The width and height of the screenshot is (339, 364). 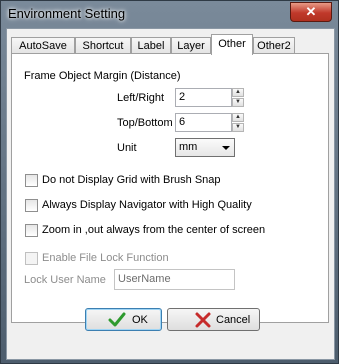 I want to click on no-grid-label: Do not Display Grid with Brush Snap, so click(x=131, y=180).